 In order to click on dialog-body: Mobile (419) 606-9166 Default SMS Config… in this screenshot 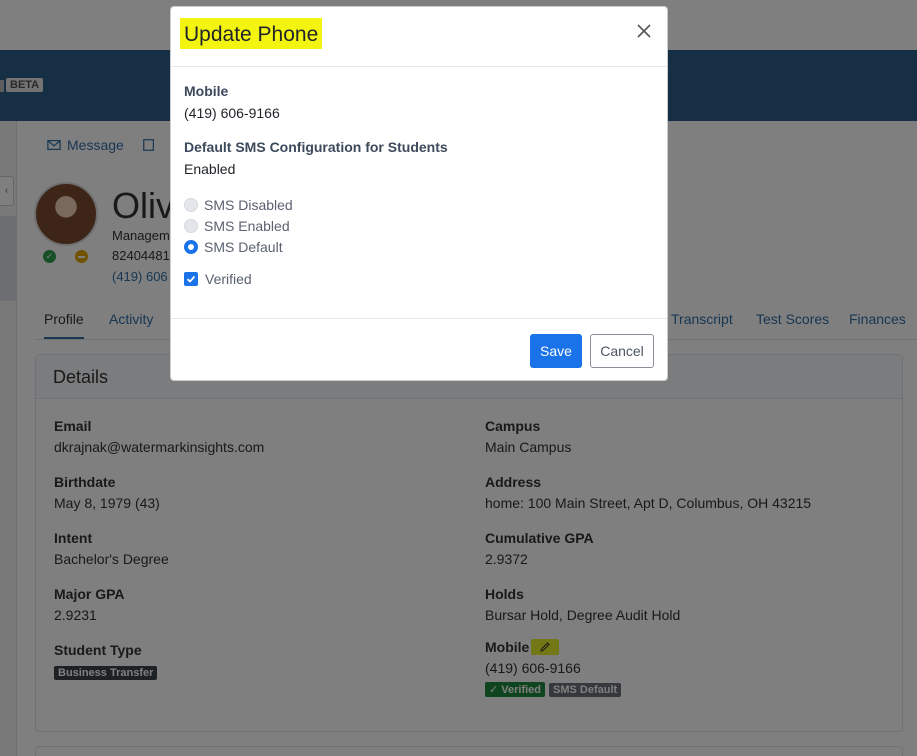, I will do `click(419, 185)`.